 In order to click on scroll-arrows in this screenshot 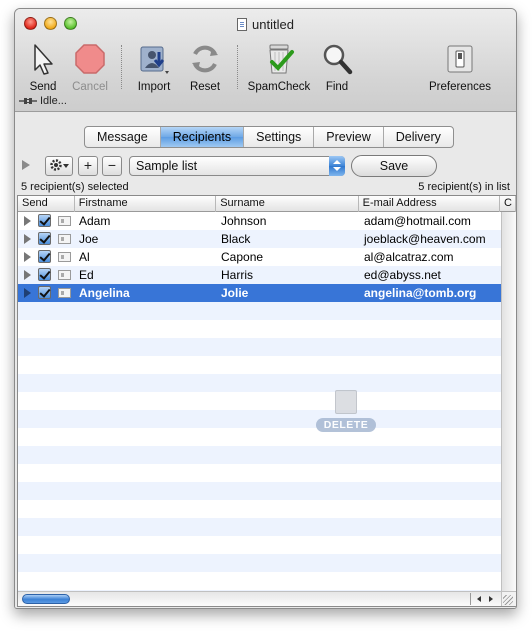, I will do `click(485, 599)`.